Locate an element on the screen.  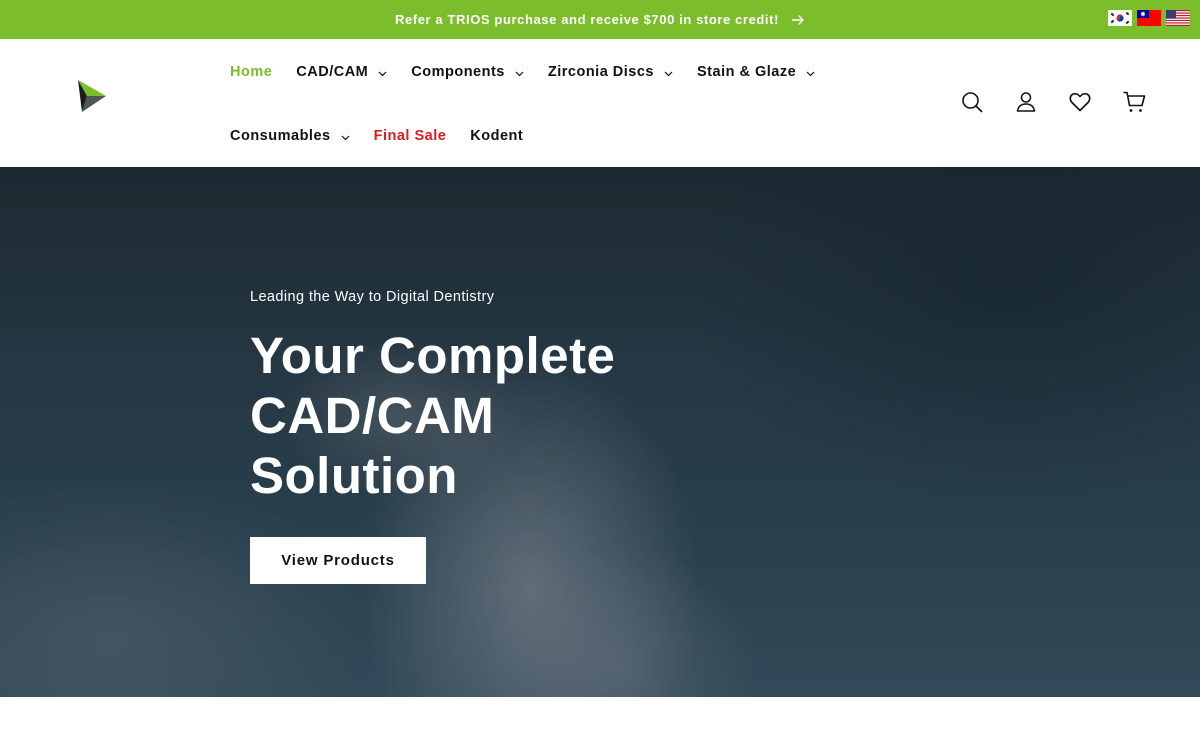
account-icon is located at coordinates (1026, 102).